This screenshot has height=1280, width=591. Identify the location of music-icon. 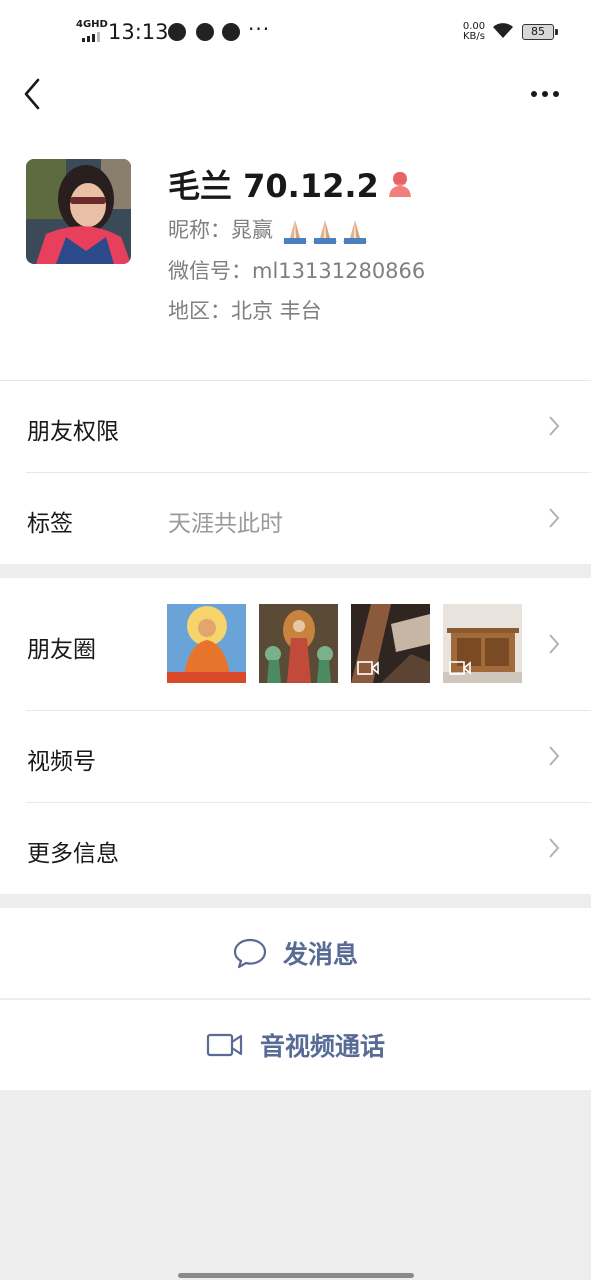
(231, 32).